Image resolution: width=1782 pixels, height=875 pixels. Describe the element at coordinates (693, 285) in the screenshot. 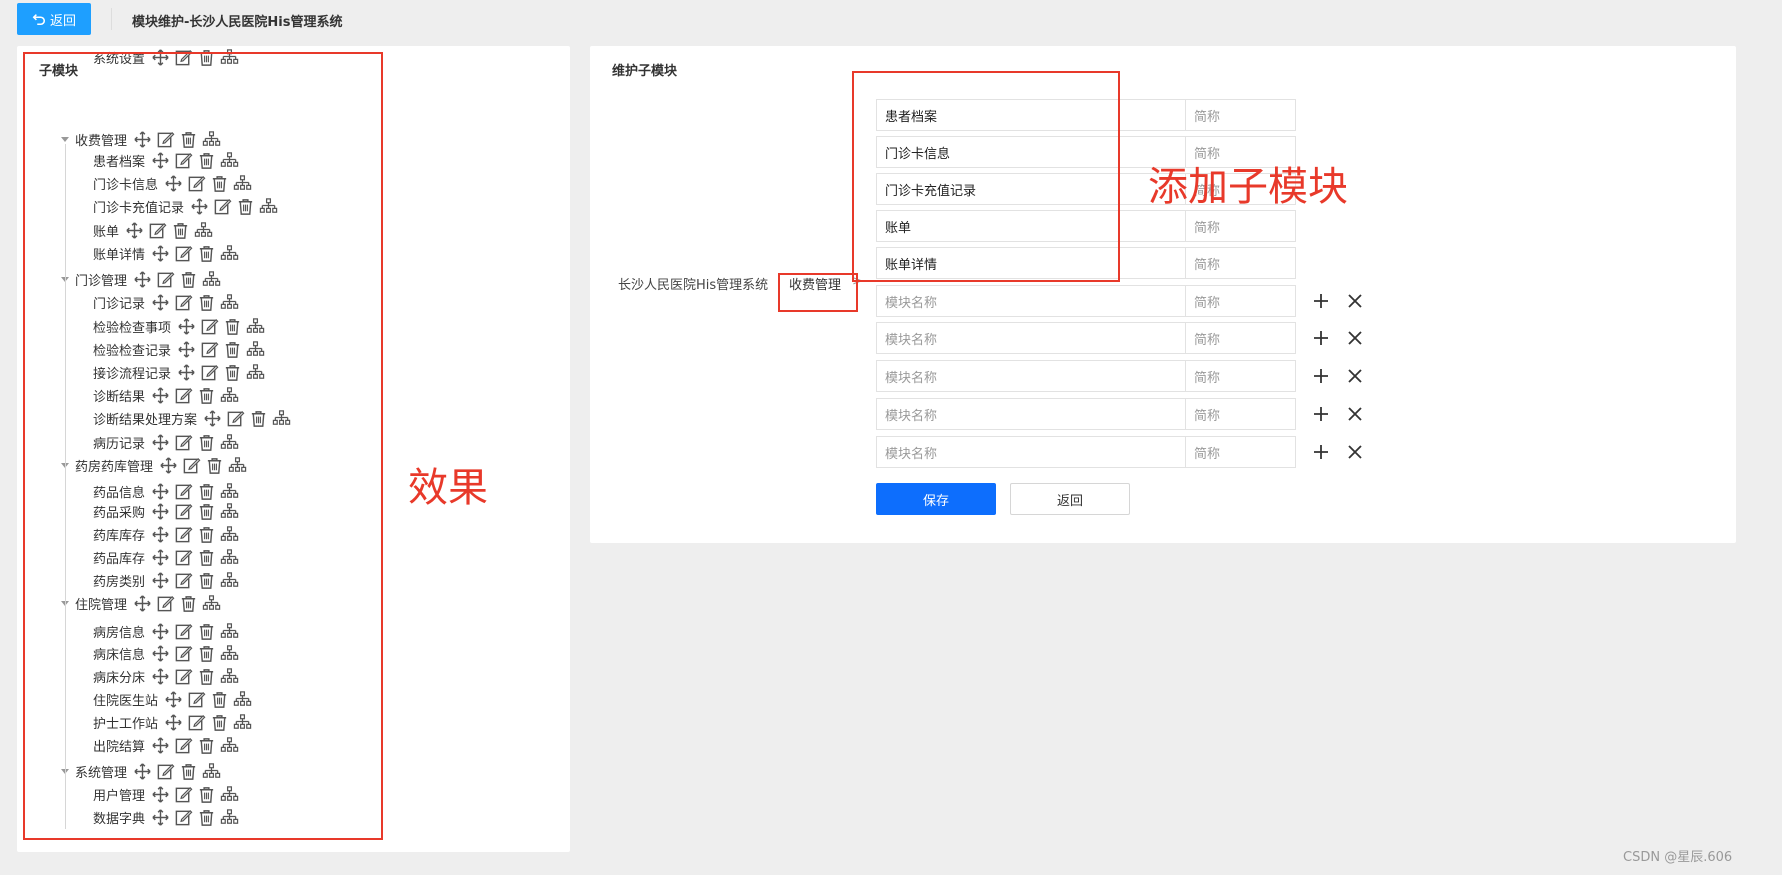

I see `breadcrumb-root: 长沙人民医院His管理系统` at that location.